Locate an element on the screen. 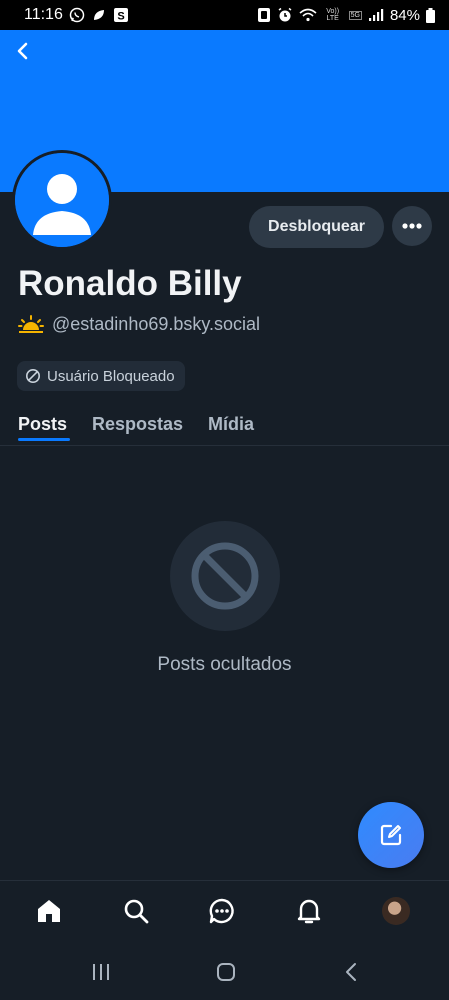 The image size is (449, 1000). chevron-left-icon is located at coordinates (23, 51).